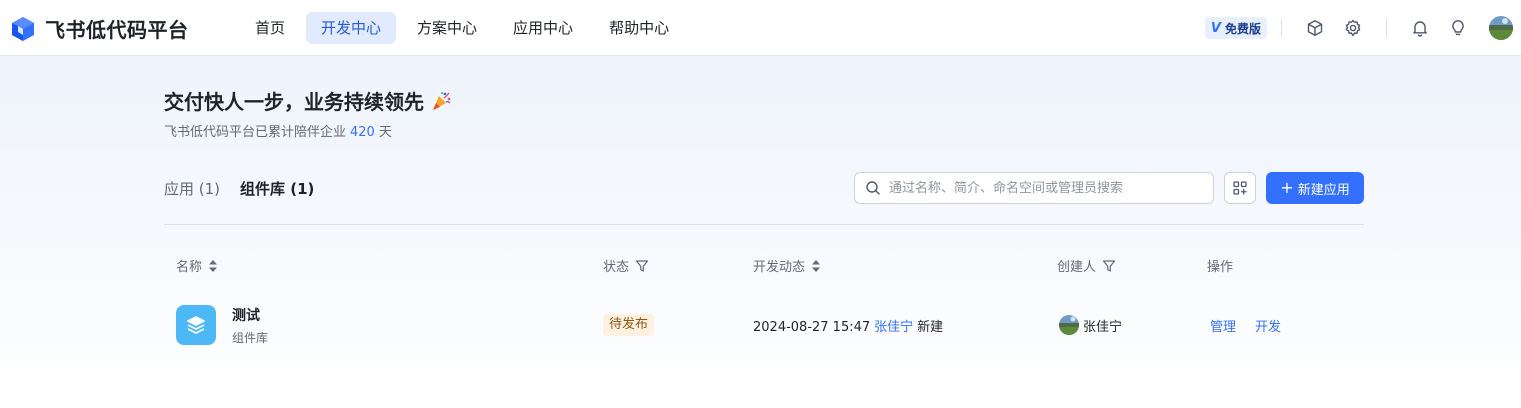  What do you see at coordinates (1215, 28) in the screenshot?
I see `plan-badge-mark: V` at bounding box center [1215, 28].